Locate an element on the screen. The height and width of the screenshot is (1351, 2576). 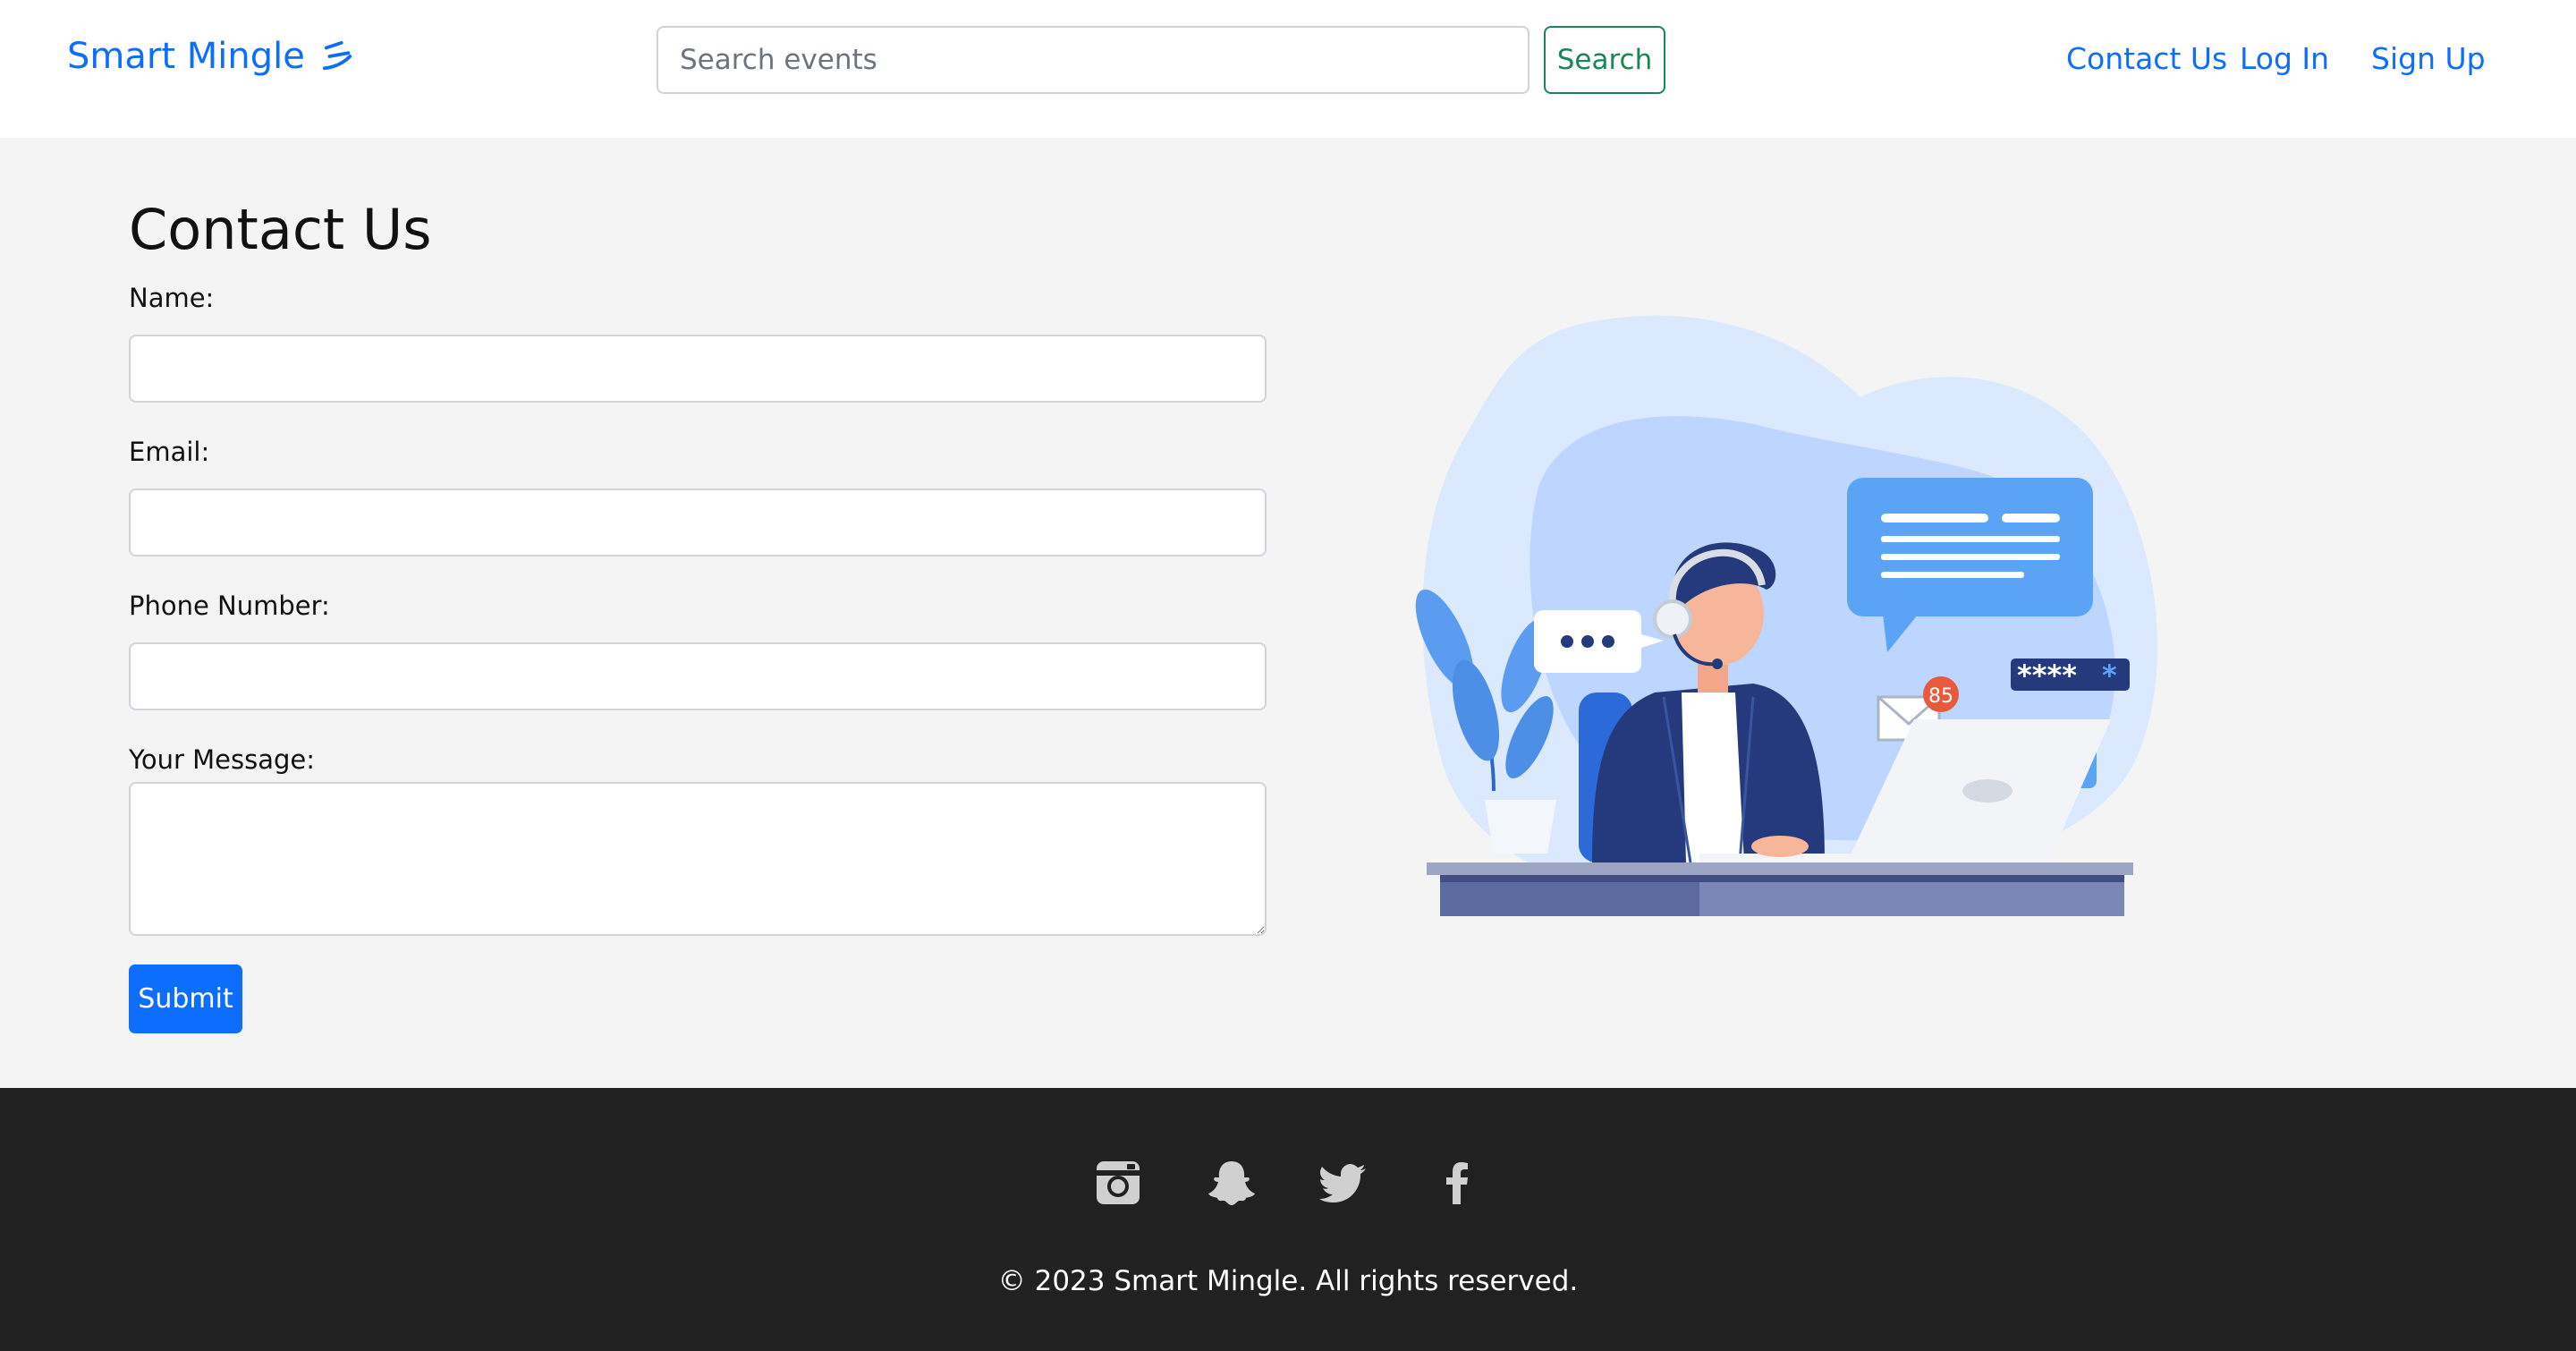
email-field is located at coordinates (698, 523).